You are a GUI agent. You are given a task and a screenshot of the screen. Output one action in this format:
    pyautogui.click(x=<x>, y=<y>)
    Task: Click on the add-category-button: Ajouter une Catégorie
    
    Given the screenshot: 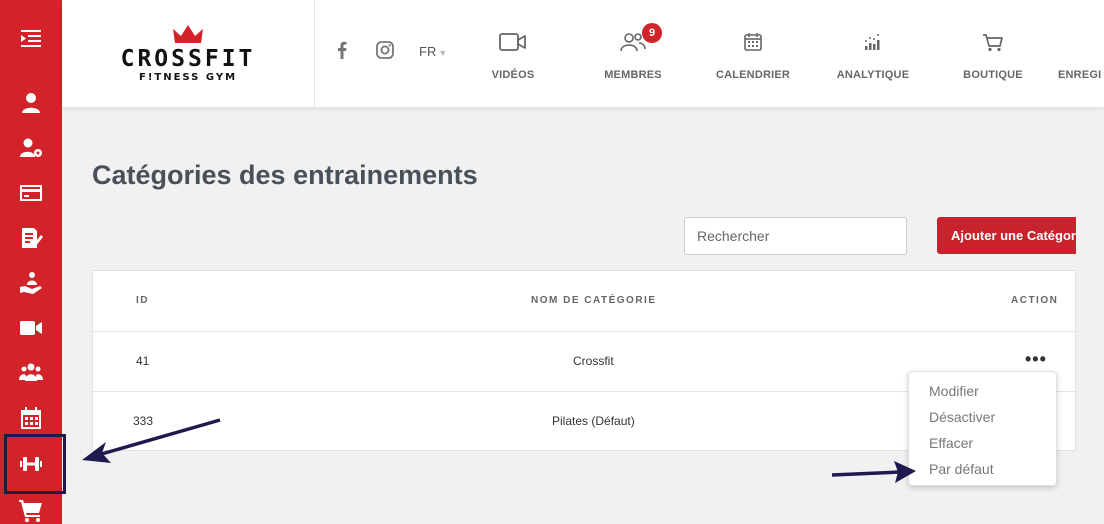 What is the action you would take?
    pyautogui.click(x=1006, y=235)
    